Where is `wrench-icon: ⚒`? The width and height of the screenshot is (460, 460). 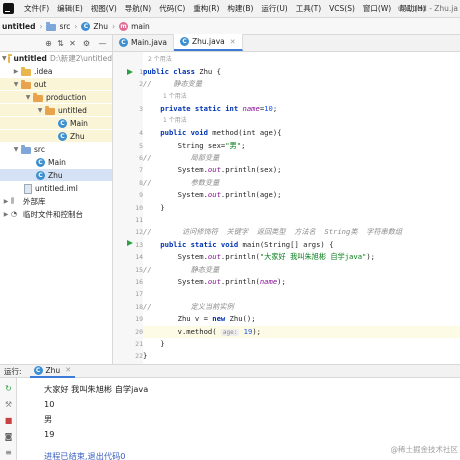 wrench-icon: ⚒ is located at coordinates (8, 404).